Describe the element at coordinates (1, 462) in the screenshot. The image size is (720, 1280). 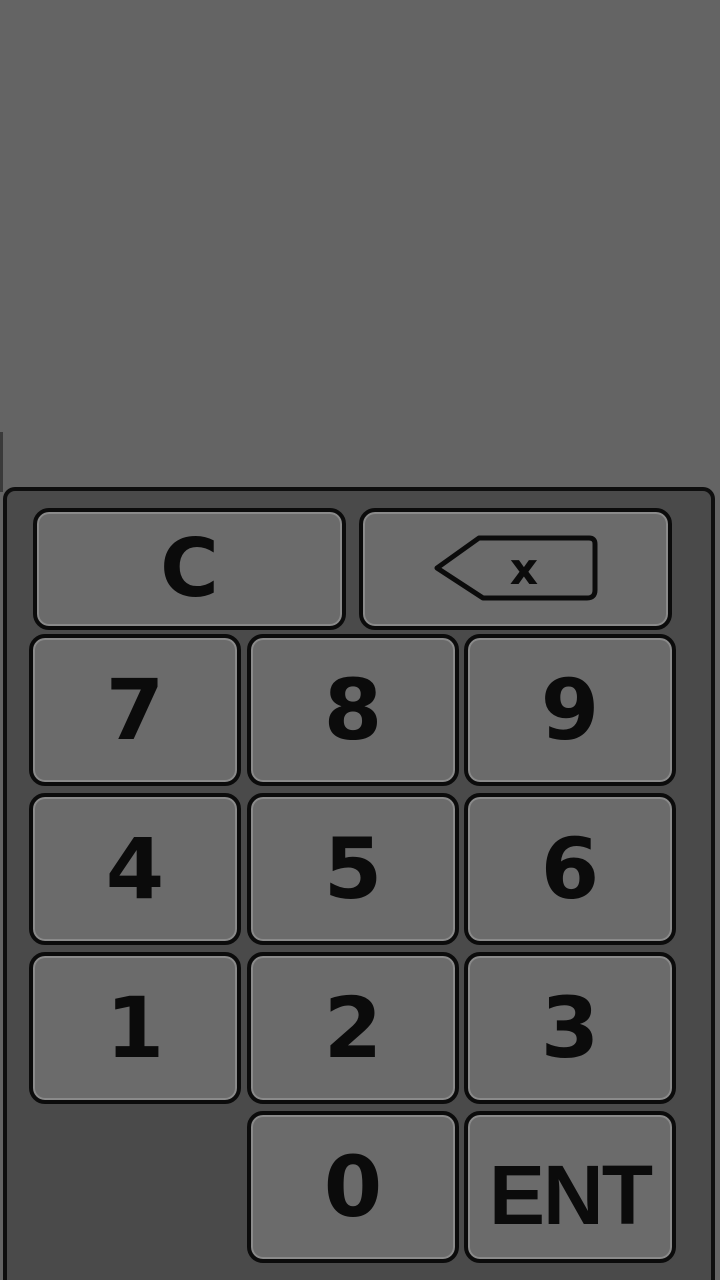
I see `left-edge-divider` at that location.